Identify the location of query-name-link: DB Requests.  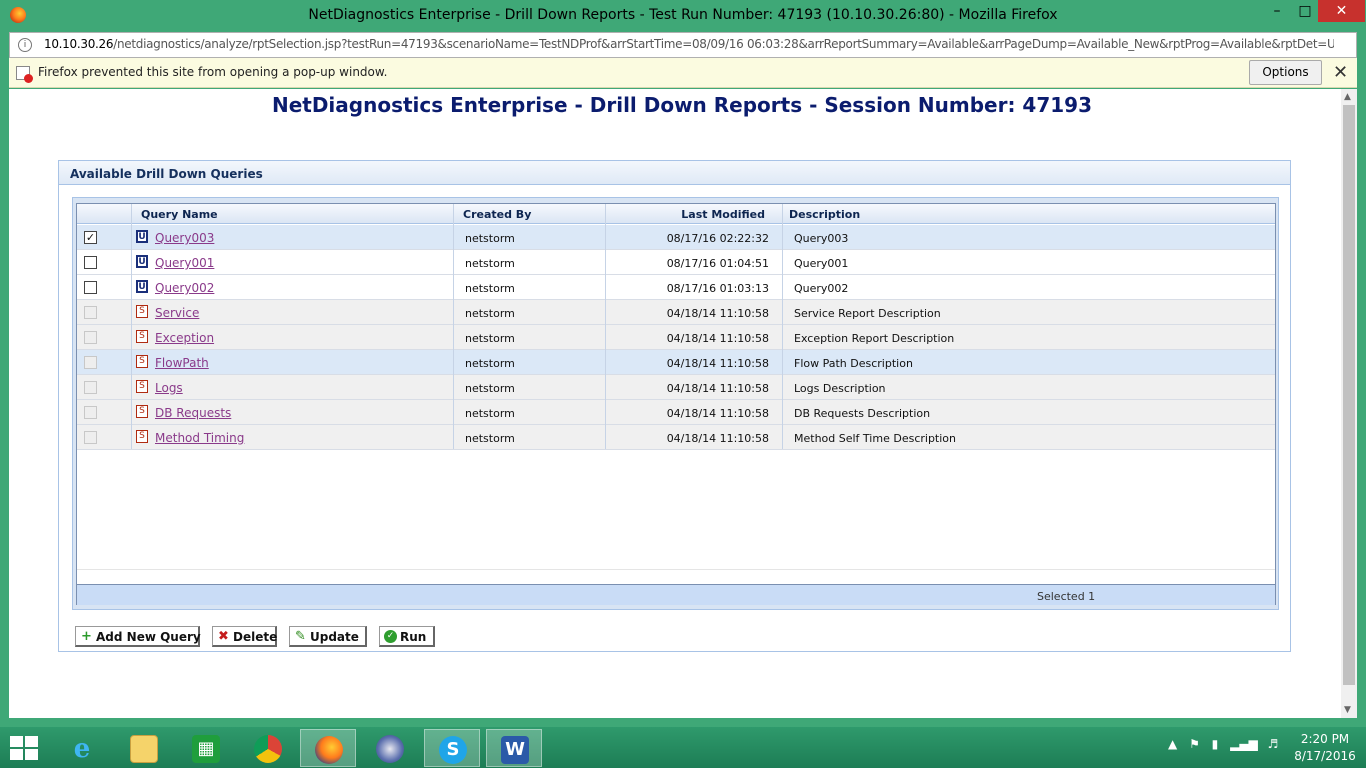
(193, 413).